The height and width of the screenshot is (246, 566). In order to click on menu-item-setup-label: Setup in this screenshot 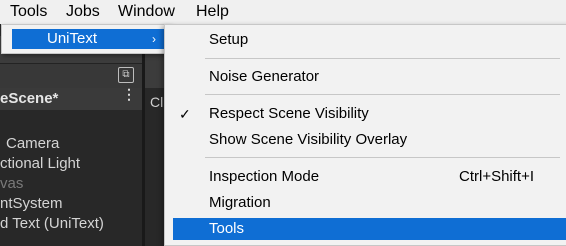, I will do `click(229, 39)`.